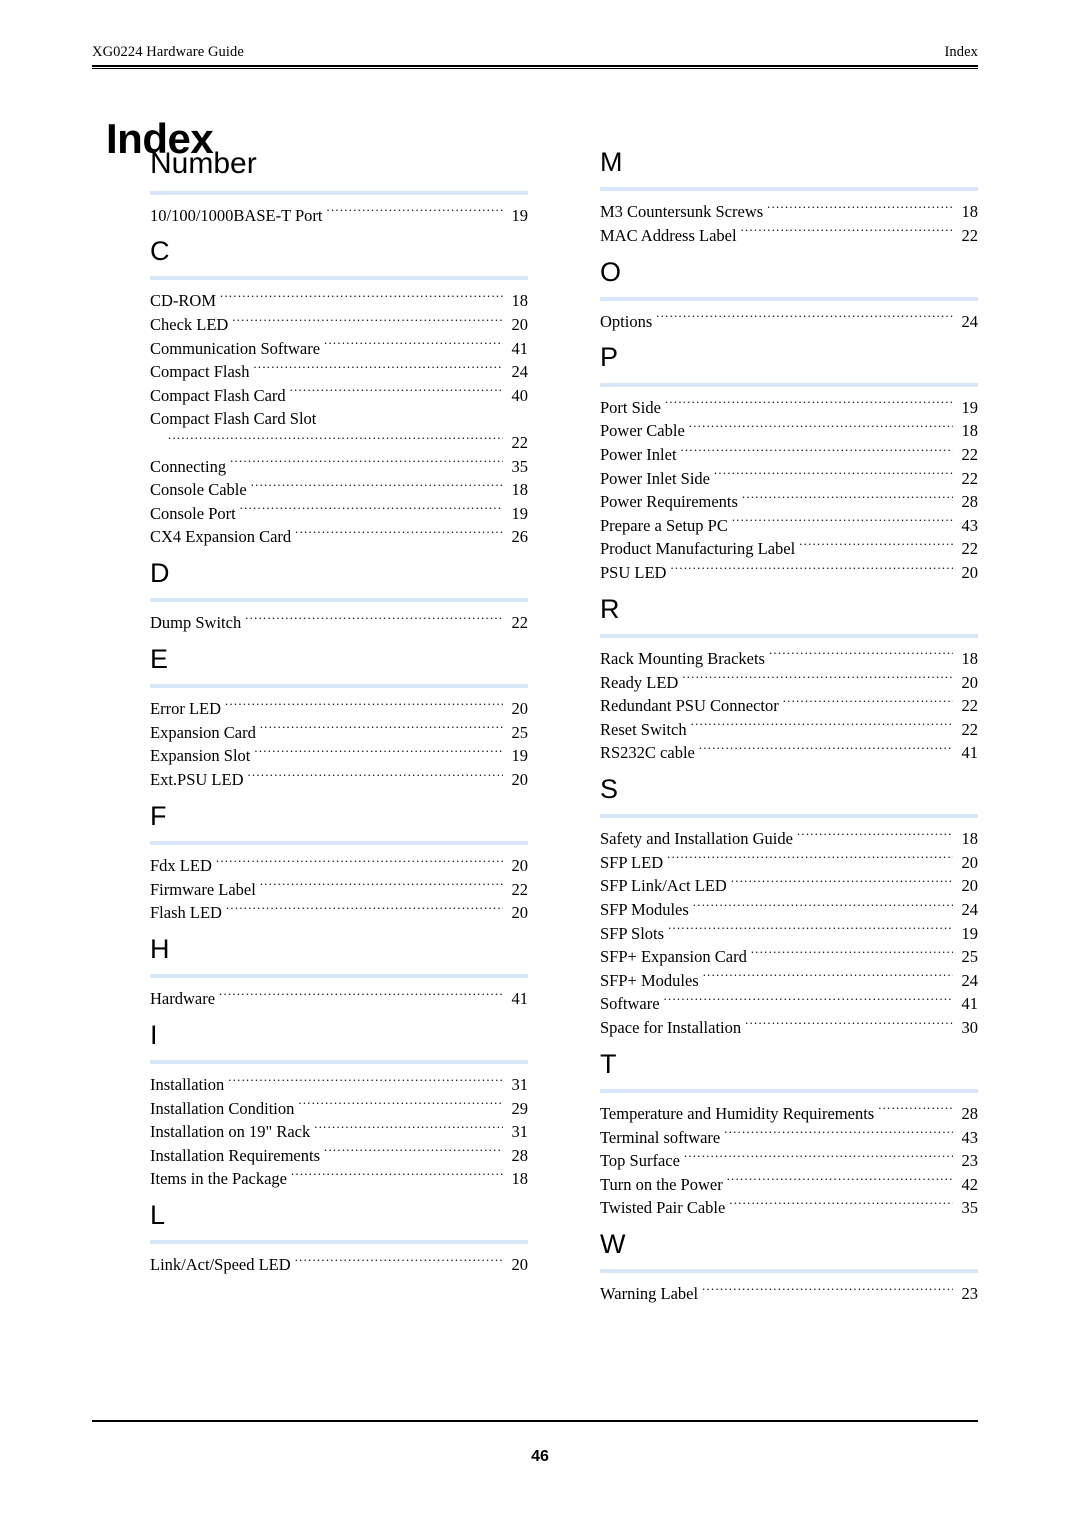  I want to click on index-entry-label: SFP+ Expansion Card, so click(673, 957).